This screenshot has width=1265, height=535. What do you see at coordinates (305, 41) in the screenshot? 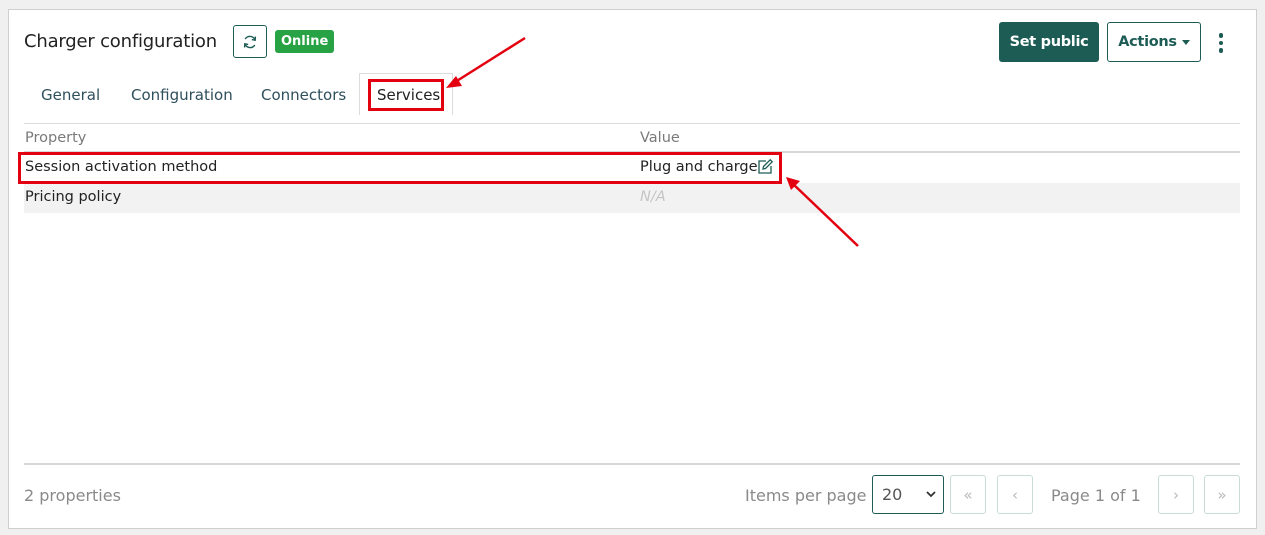
I see `status-badge: Online` at bounding box center [305, 41].